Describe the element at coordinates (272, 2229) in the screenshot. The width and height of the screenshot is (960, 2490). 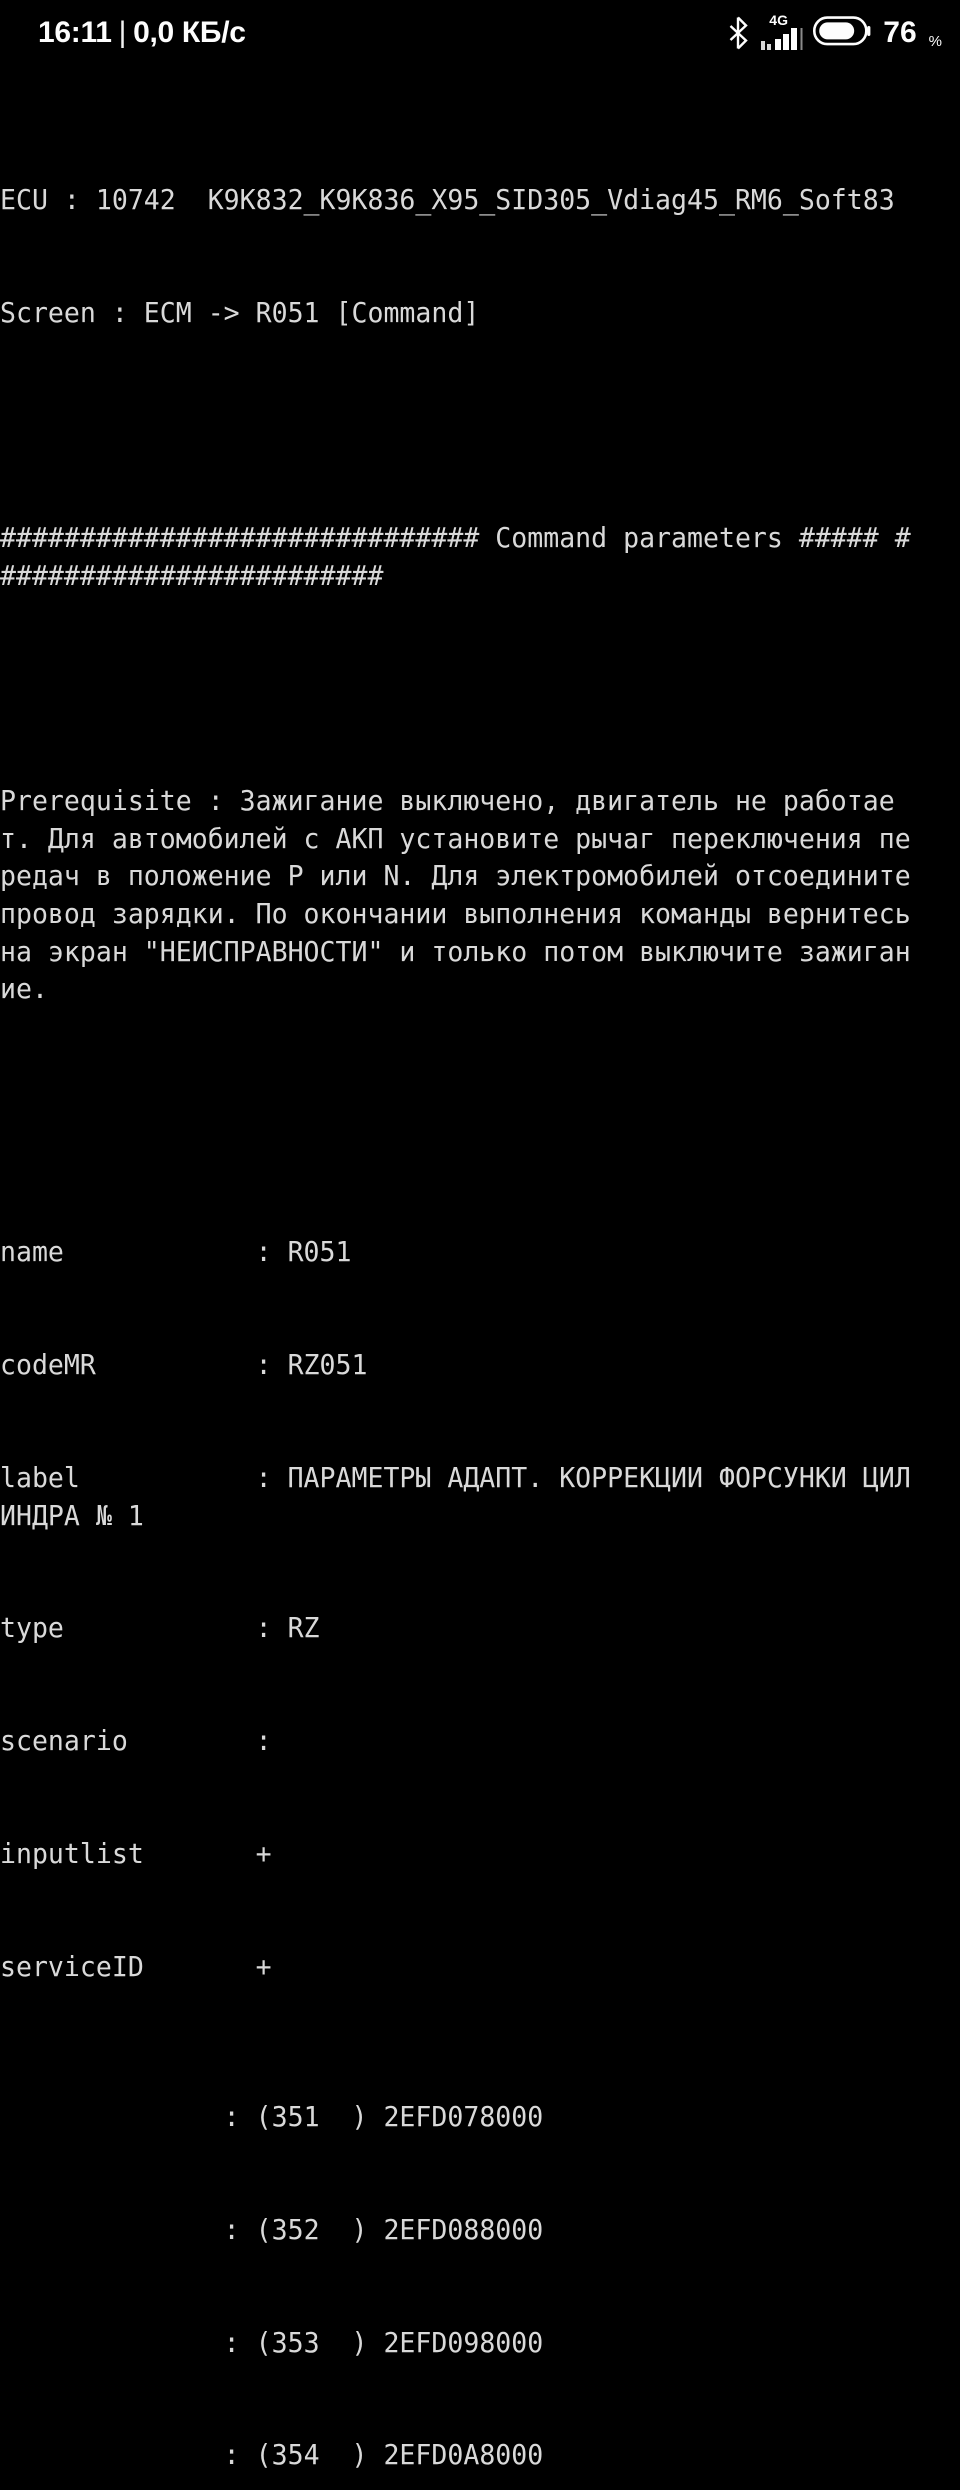
I see `service-entry-352: : (352 ) 2EFD088000` at that location.